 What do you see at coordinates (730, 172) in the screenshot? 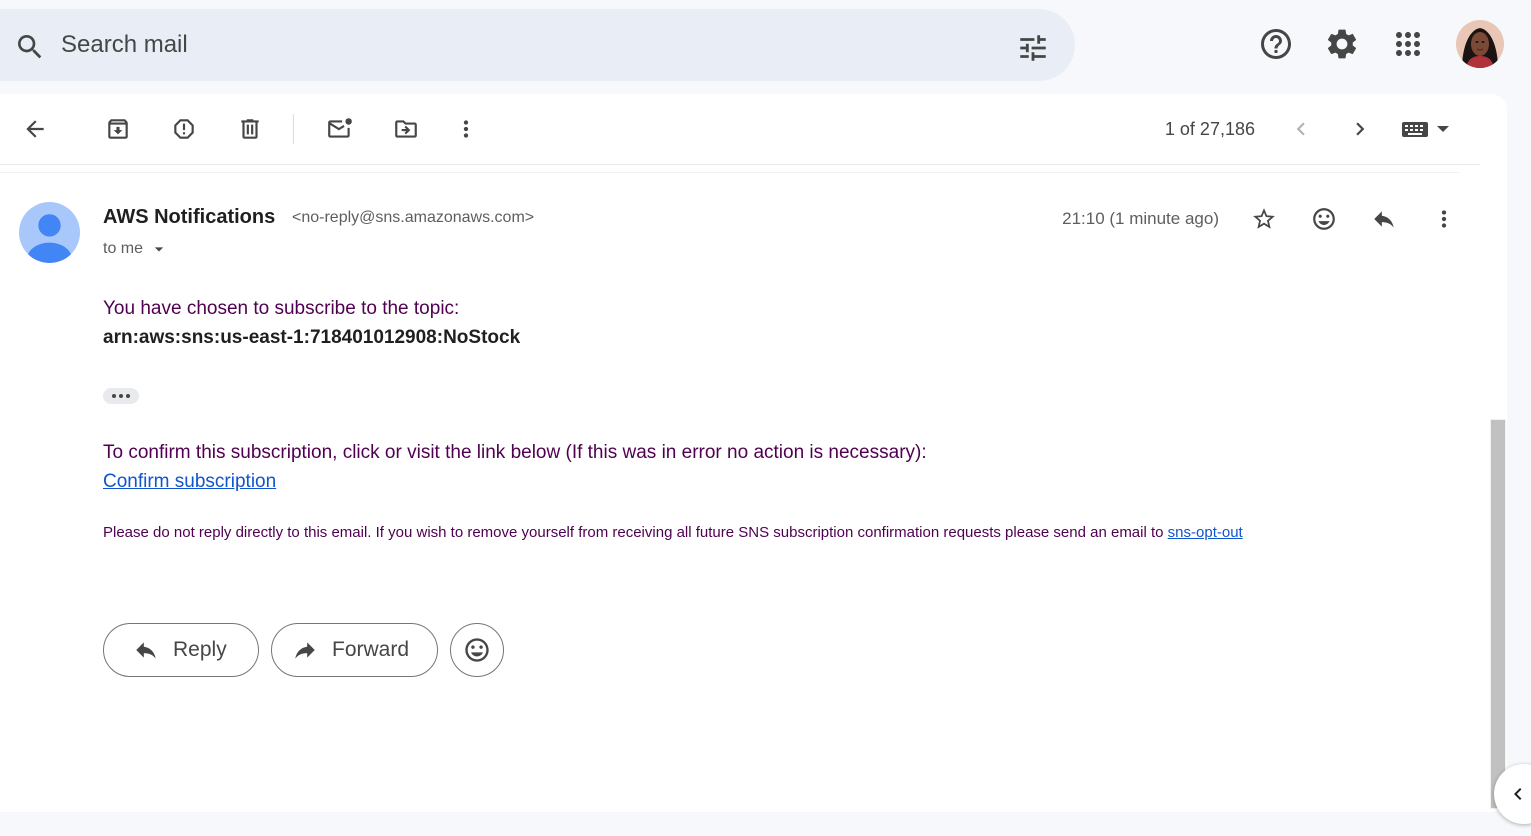
I see `toolbar-separator-secondary` at bounding box center [730, 172].